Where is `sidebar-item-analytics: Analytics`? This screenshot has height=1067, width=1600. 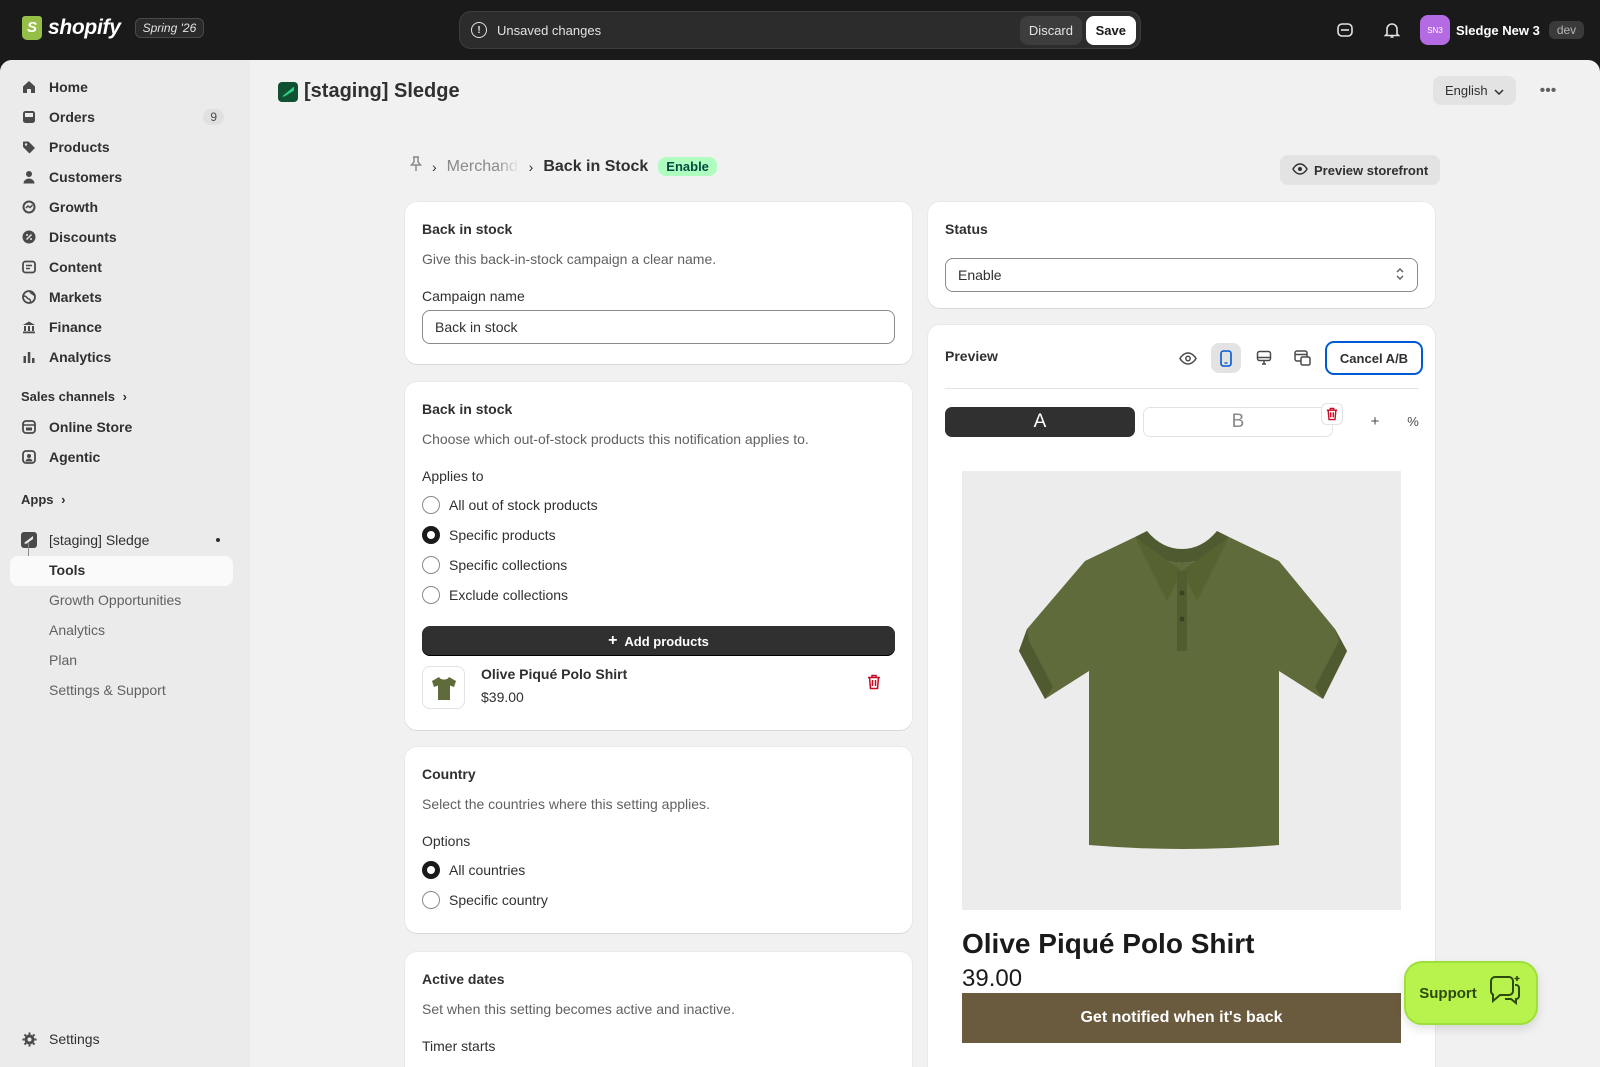 sidebar-item-analytics: Analytics is located at coordinates (121, 357).